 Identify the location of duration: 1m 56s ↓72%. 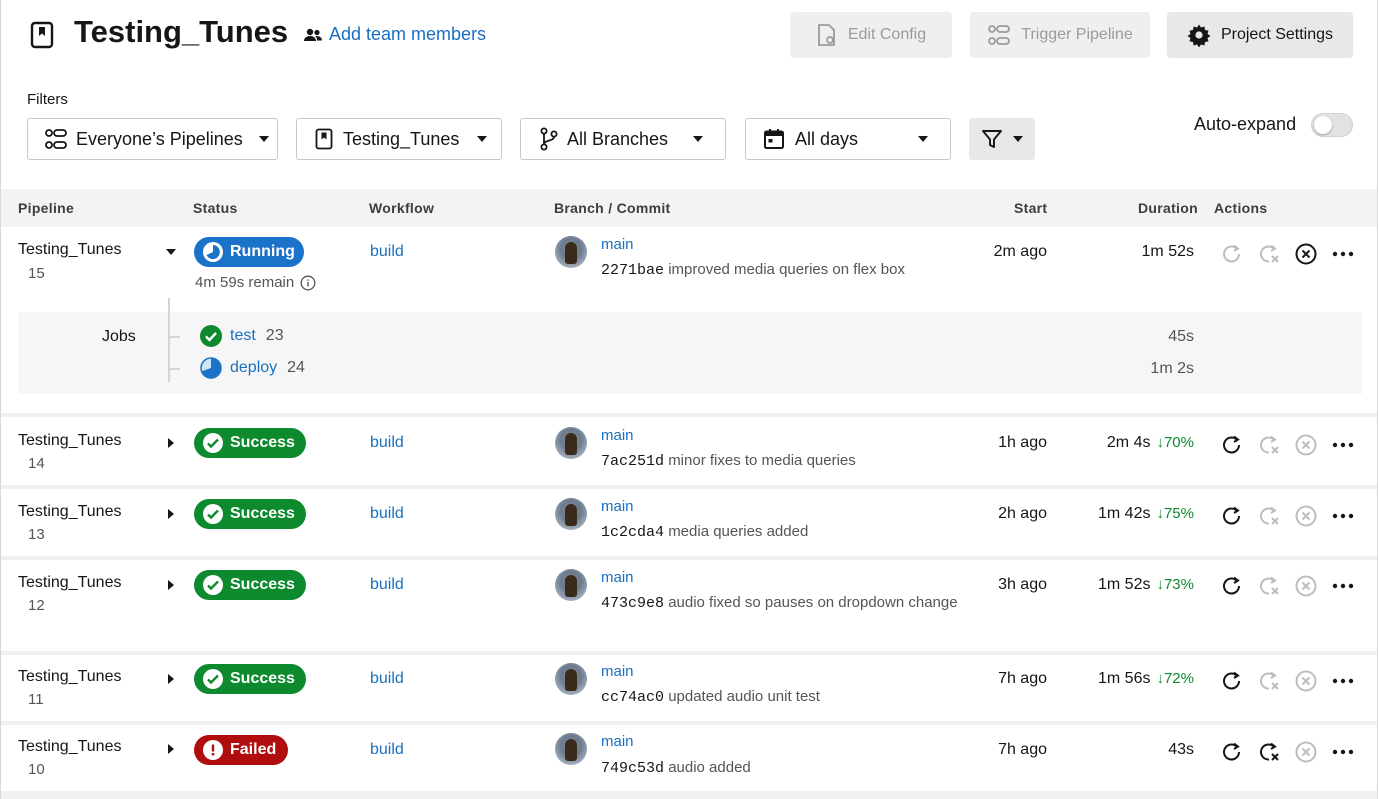
(1146, 679).